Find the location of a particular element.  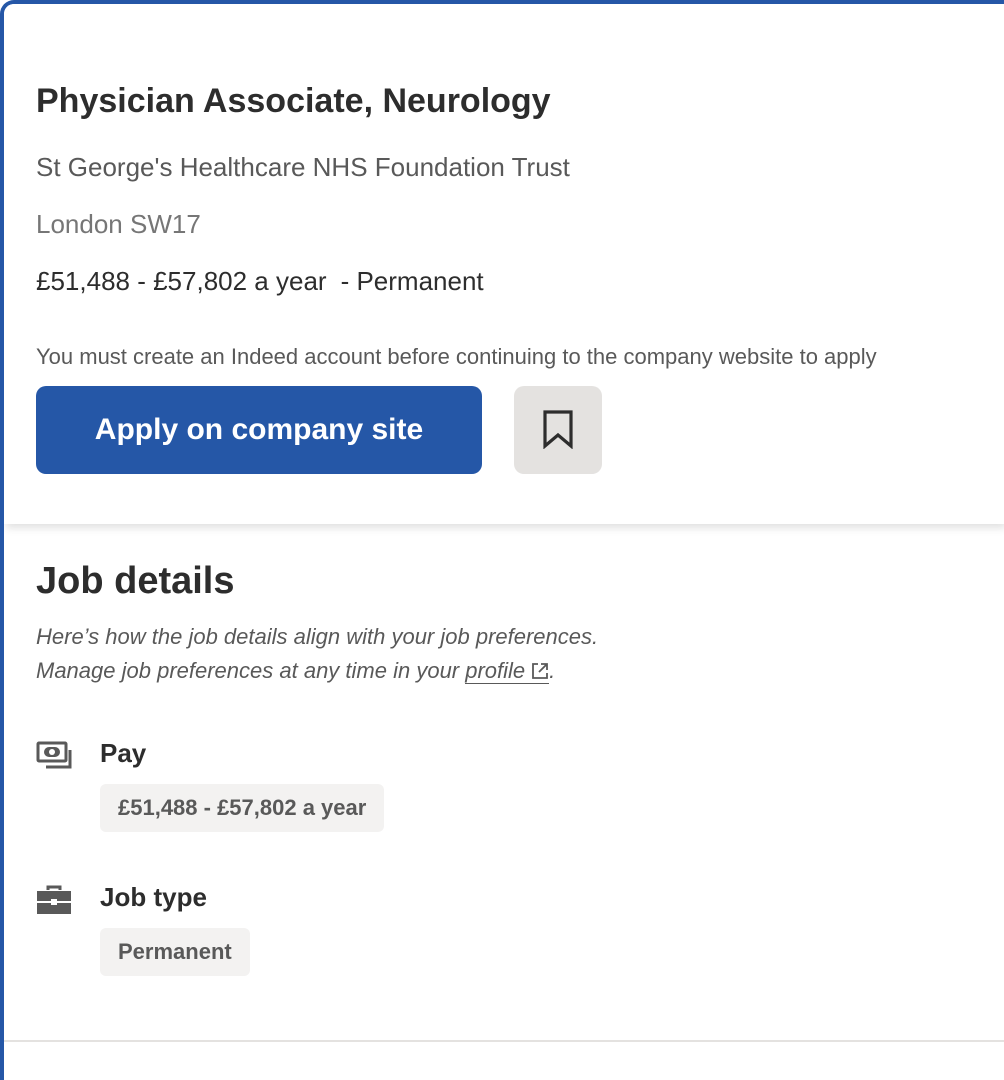

salary-line: £51,488 - £57,802 a year - Permanent is located at coordinates (260, 281).